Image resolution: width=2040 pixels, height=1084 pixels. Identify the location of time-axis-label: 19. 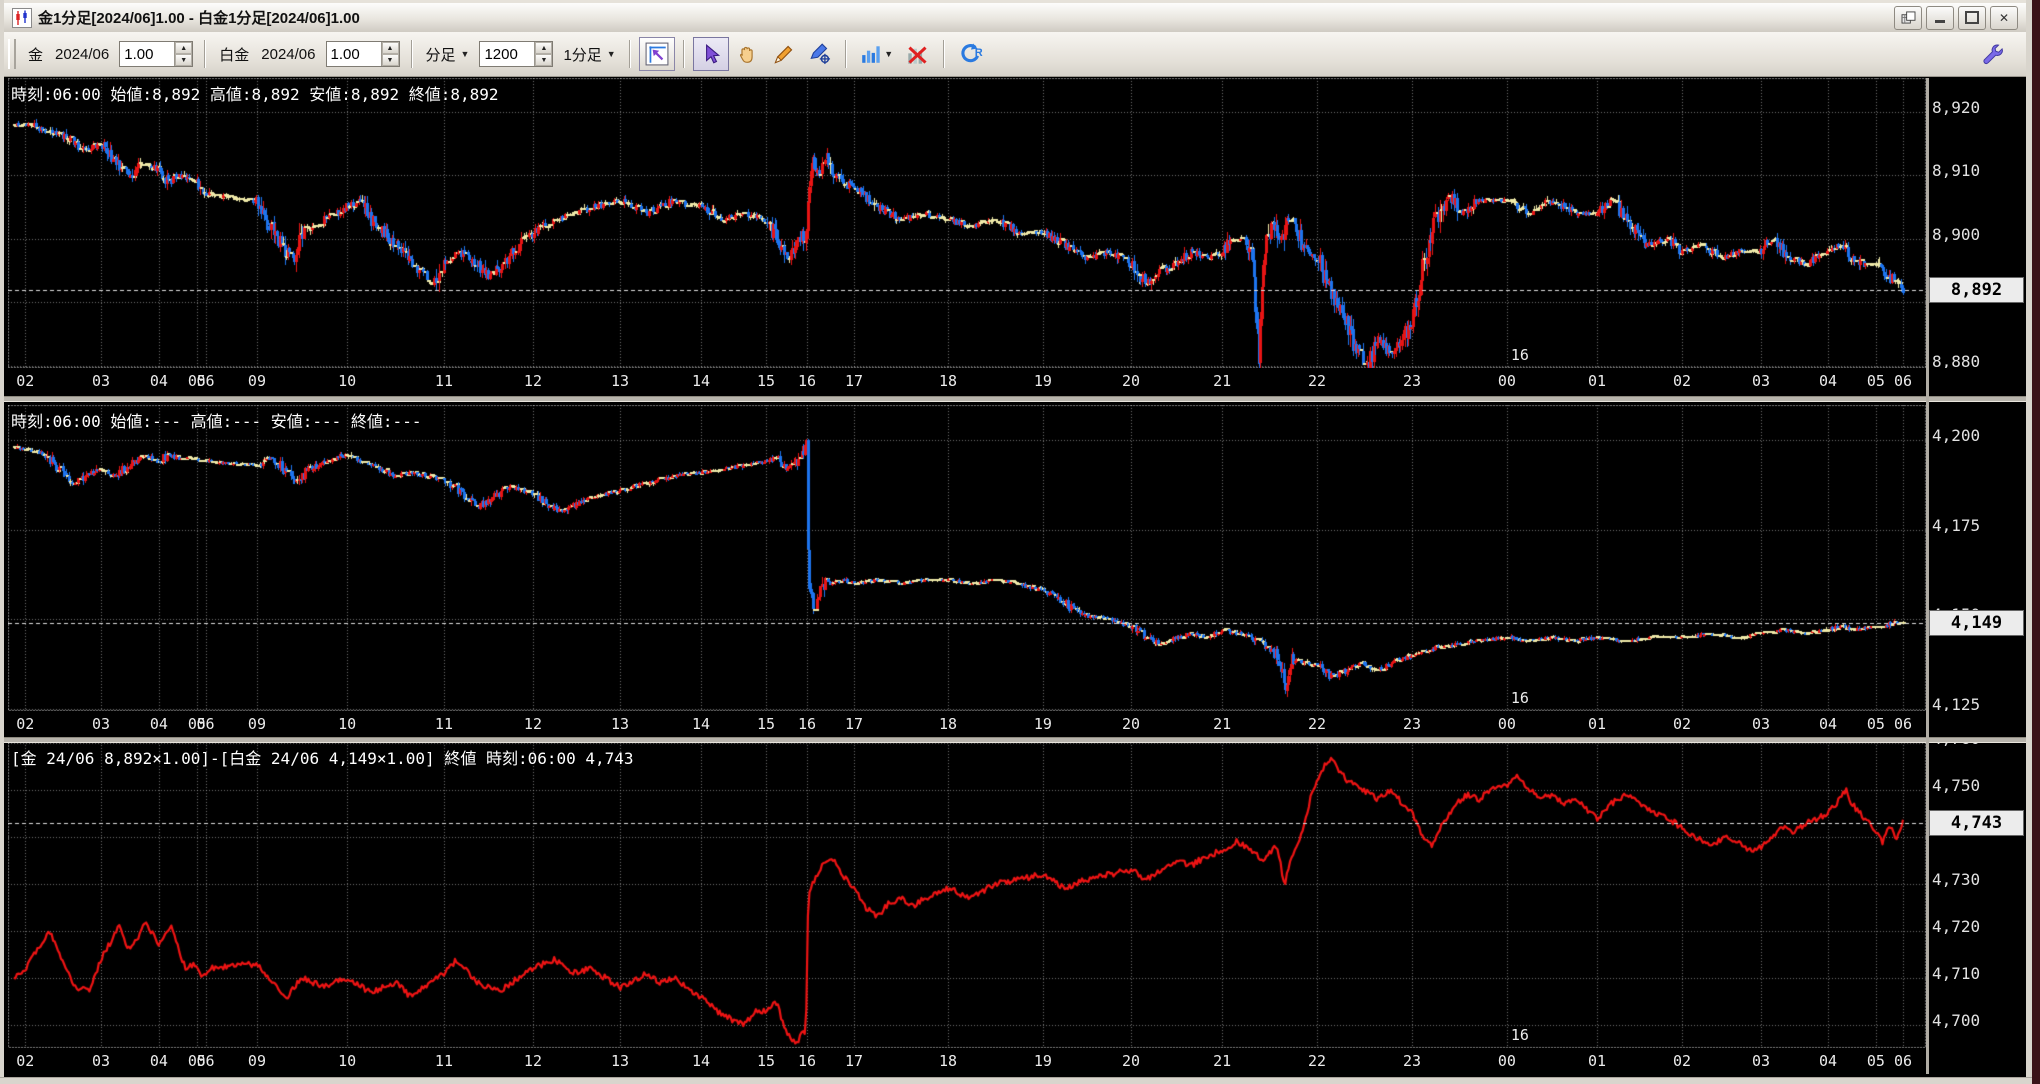
(1042, 1061).